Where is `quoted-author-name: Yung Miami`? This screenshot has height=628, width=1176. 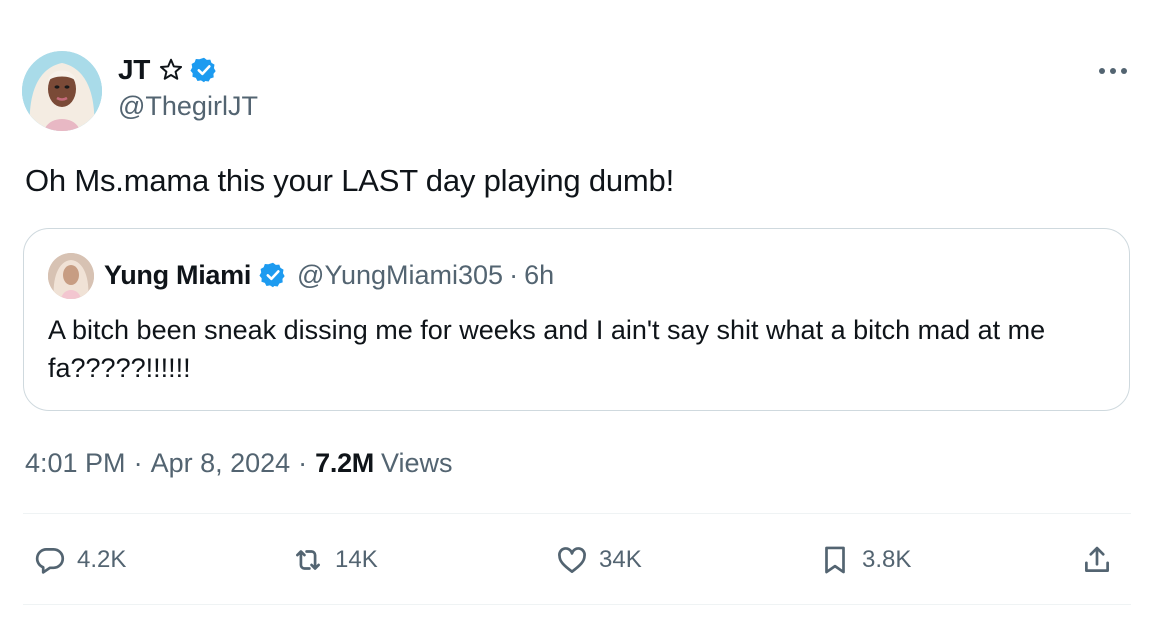 quoted-author-name: Yung Miami is located at coordinates (178, 274).